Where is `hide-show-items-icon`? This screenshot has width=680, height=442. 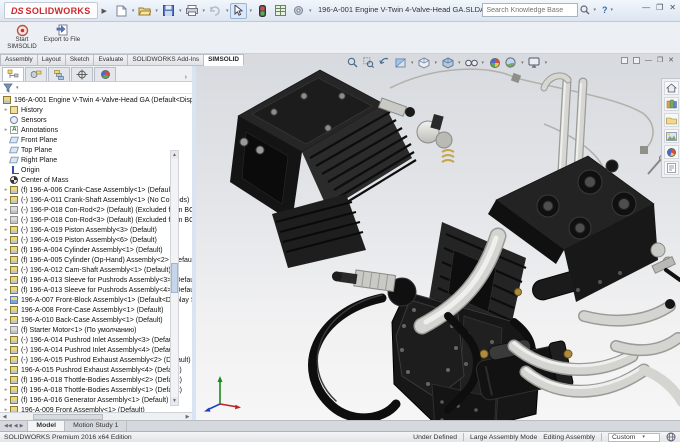 hide-show-items-icon is located at coordinates (471, 62).